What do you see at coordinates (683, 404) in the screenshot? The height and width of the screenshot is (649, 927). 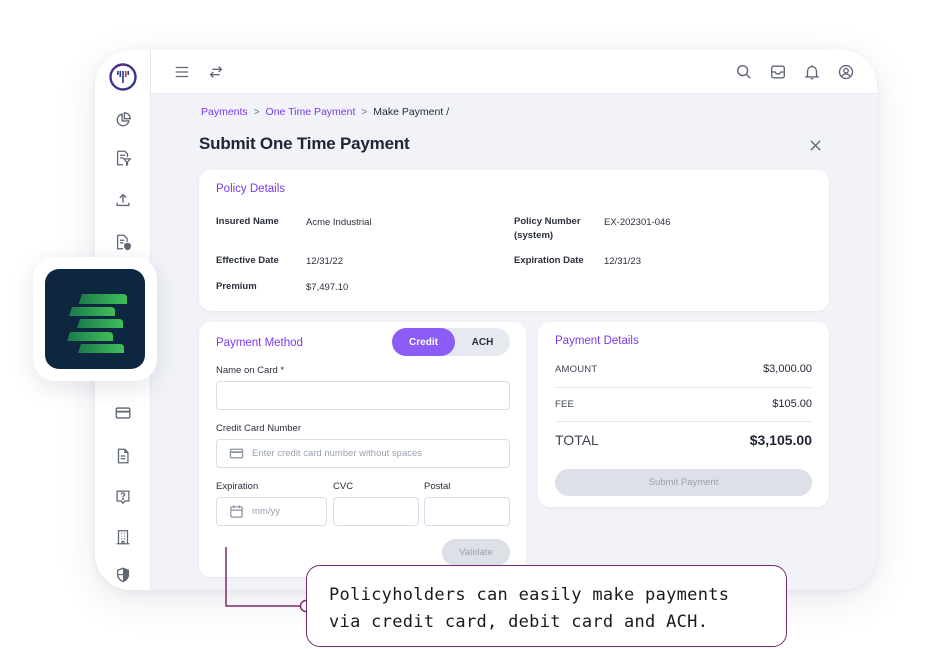 I see `fee-row: FEE $105.00` at bounding box center [683, 404].